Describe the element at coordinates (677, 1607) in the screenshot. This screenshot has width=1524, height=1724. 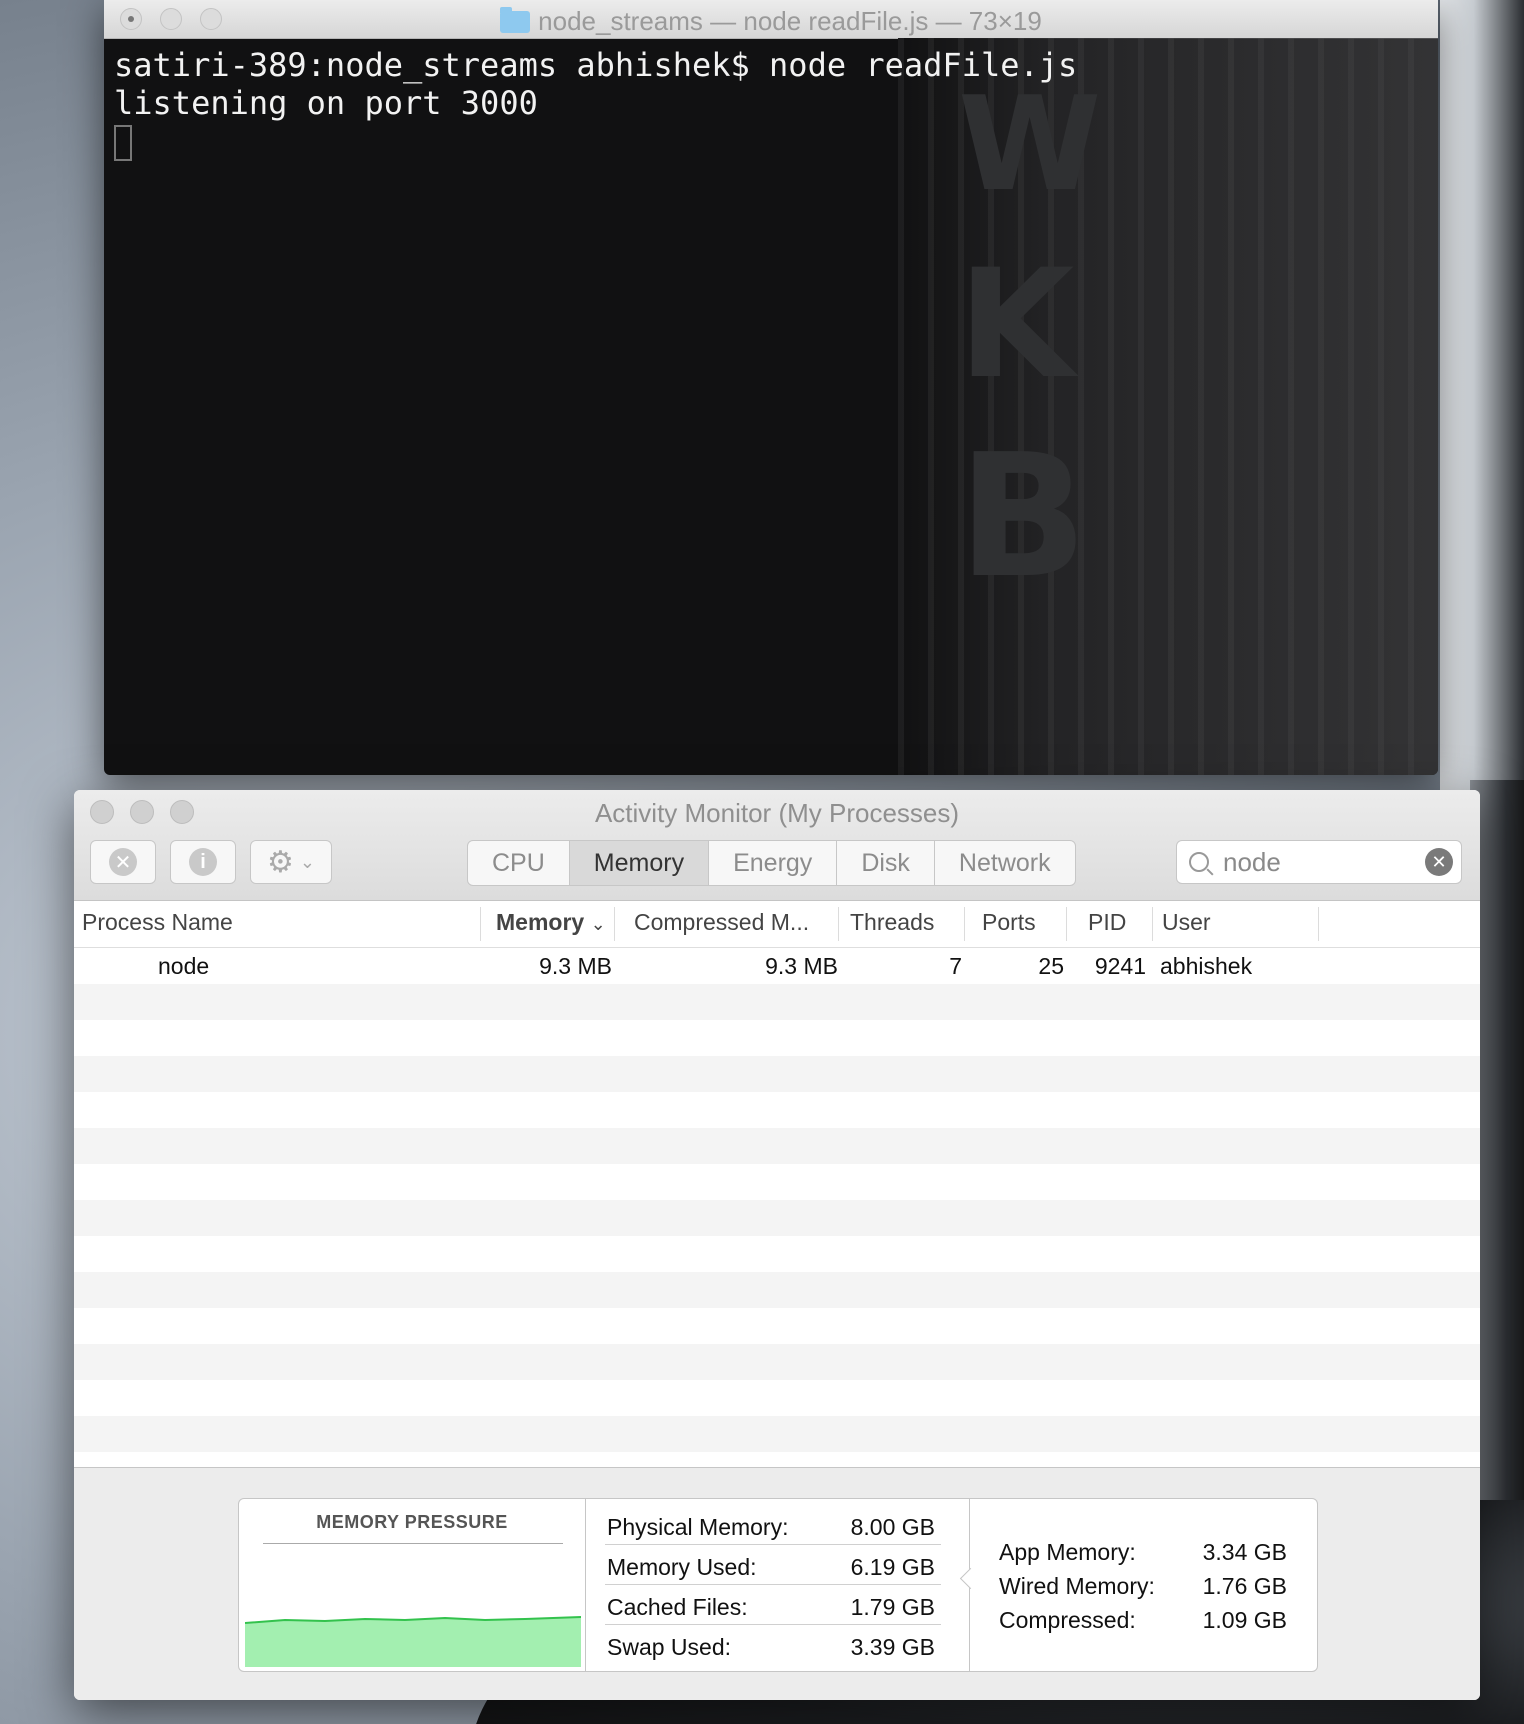
I see `stat-label: Cached Files:` at that location.